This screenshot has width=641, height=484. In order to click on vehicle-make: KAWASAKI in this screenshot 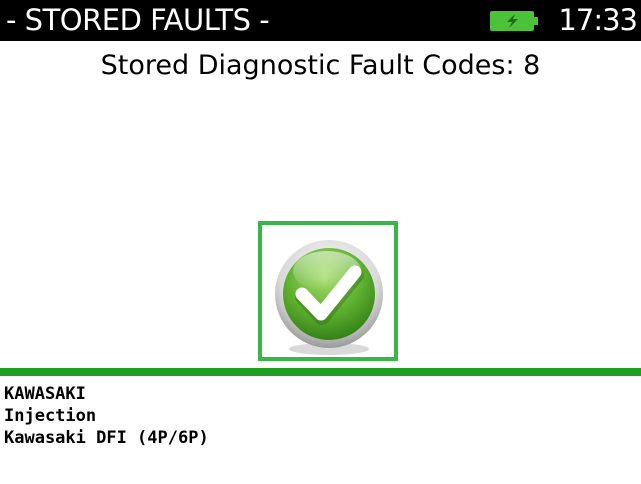, I will do `click(45, 394)`.